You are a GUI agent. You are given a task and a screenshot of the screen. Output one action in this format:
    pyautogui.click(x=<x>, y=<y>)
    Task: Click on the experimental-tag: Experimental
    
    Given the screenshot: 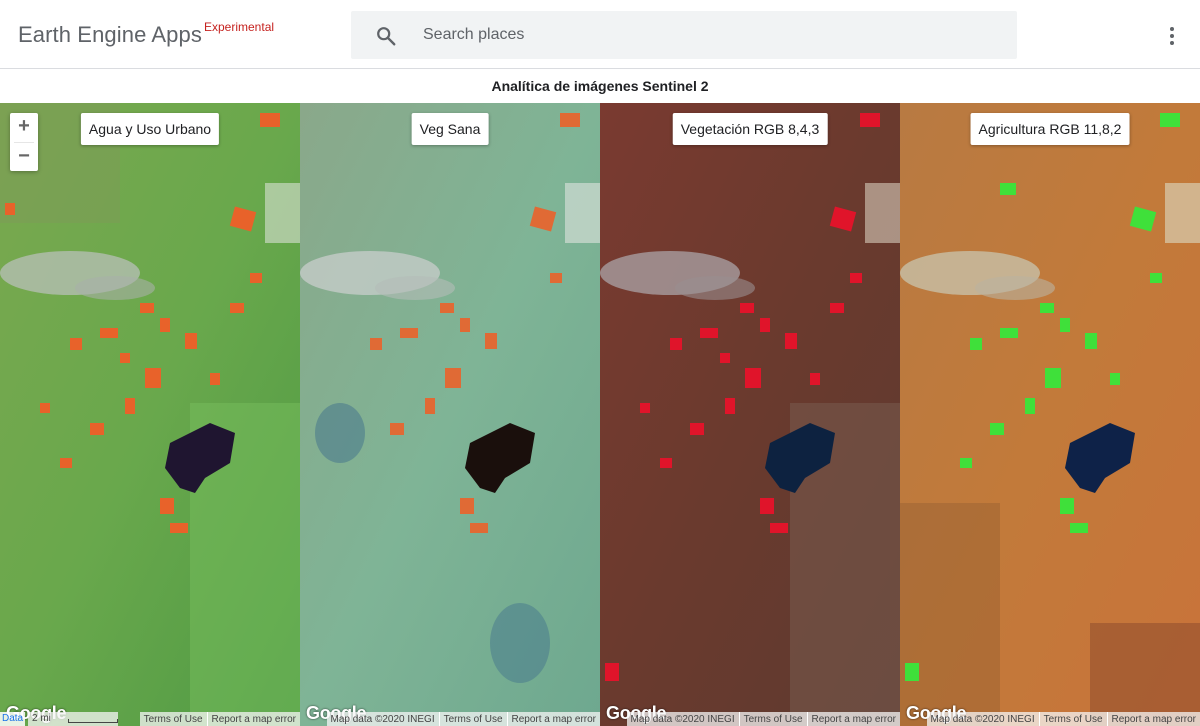 What is the action you would take?
    pyautogui.click(x=239, y=27)
    